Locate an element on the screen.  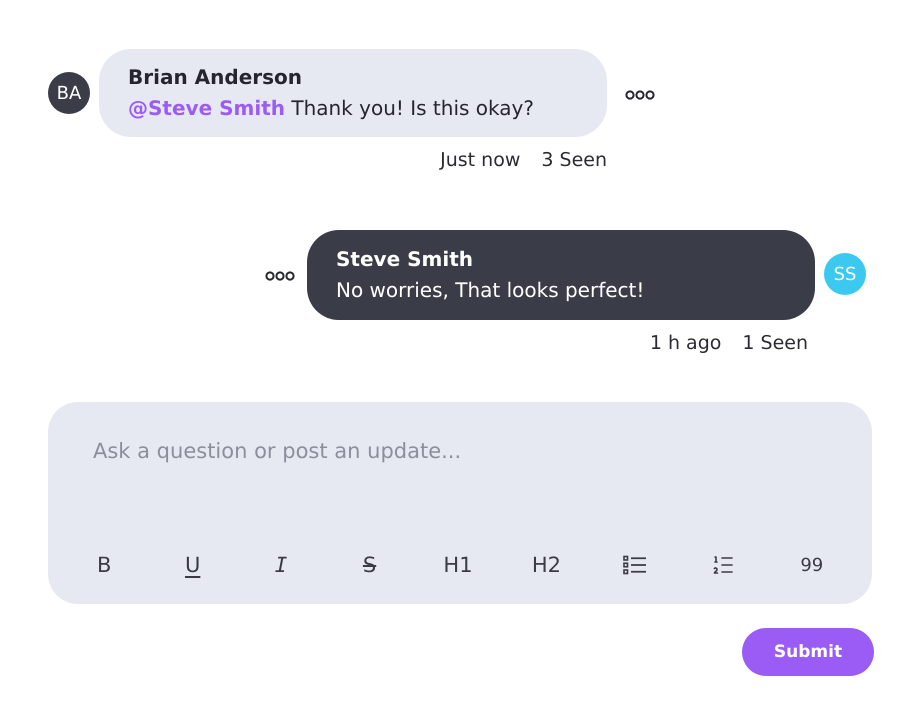
author-name: Brian Anderson is located at coordinates (216, 77).